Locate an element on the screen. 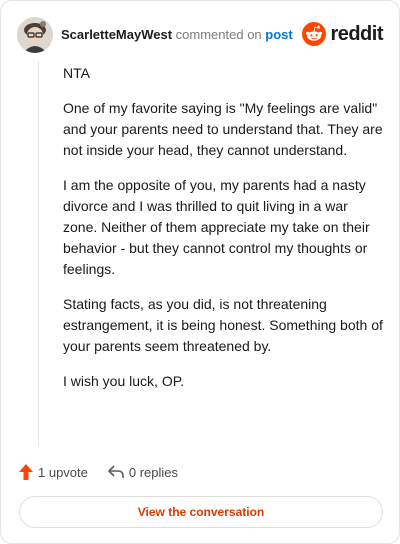 The width and height of the screenshot is (400, 544). avatar is located at coordinates (35, 35).